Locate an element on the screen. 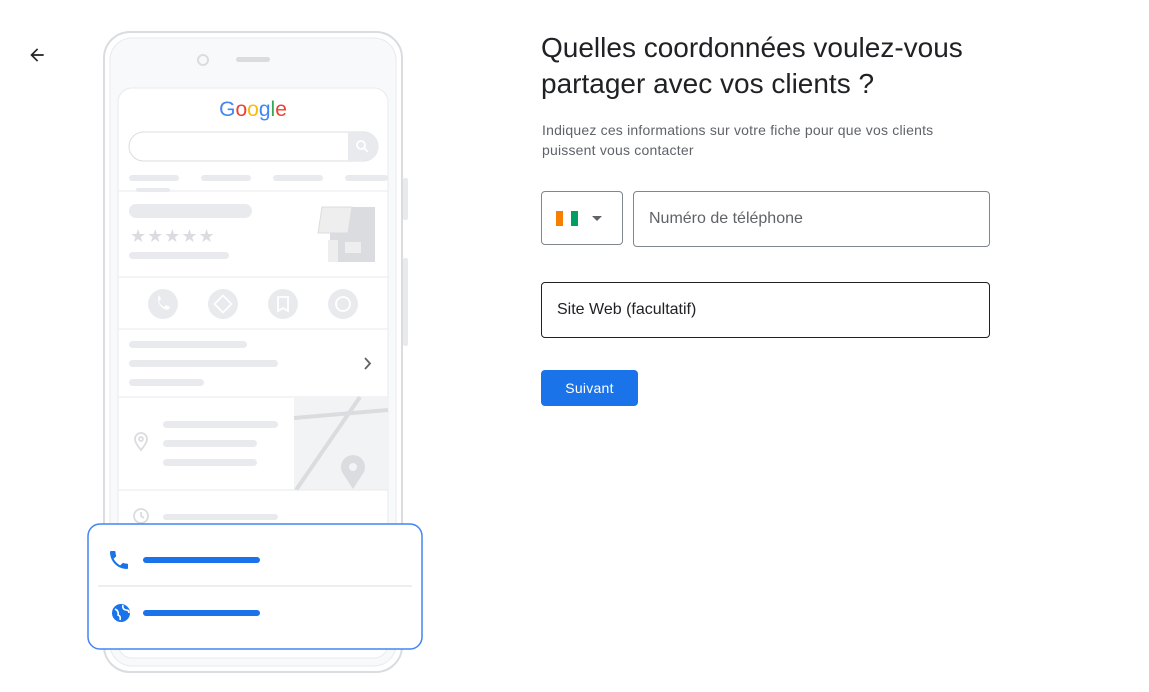 This screenshot has width=1149, height=692. country-flag-icon is located at coordinates (567, 218).